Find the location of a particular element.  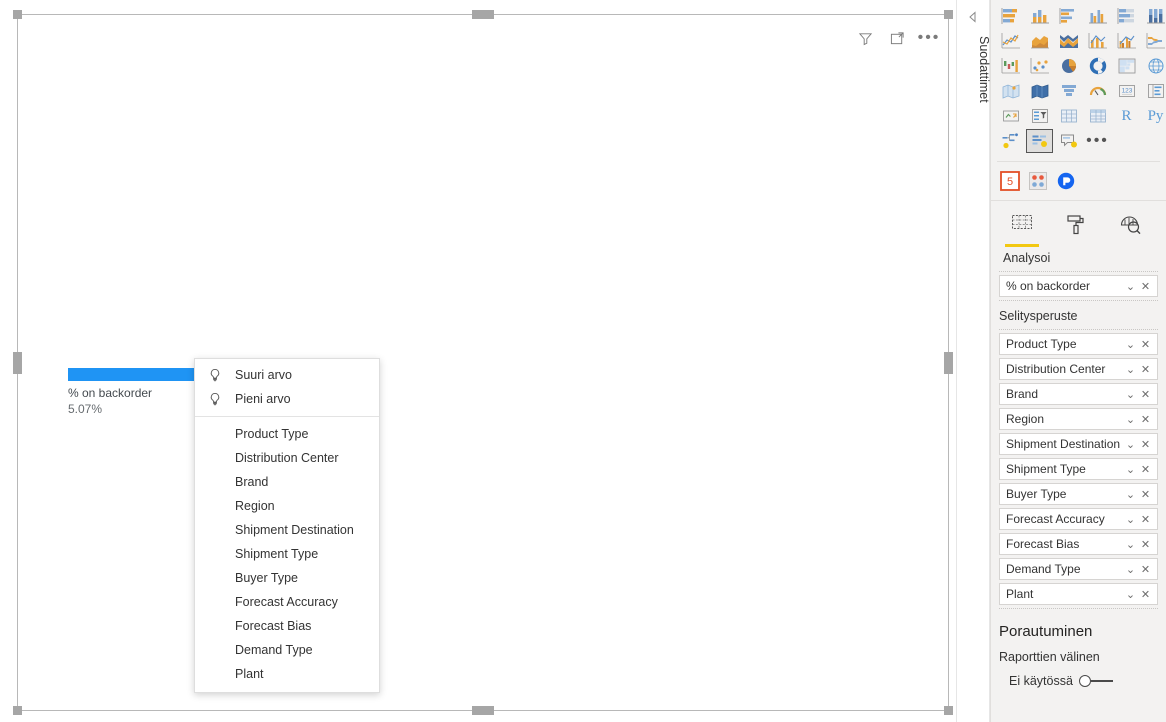

explain-by-field-product-type: Product Type ⌄ ✕ is located at coordinates (1078, 344).